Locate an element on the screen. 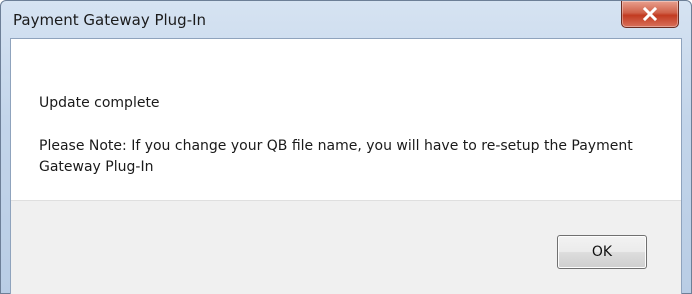 This screenshot has width=692, height=294. title-bar: Payment Gateway Plug-In is located at coordinates (346, 19).